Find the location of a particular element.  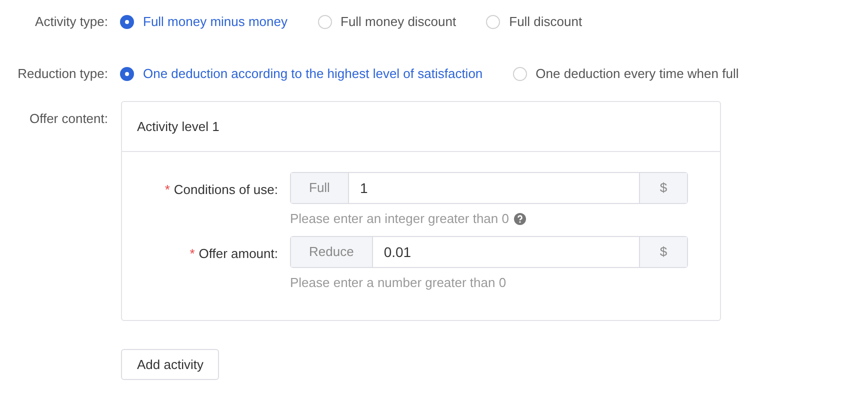

hint-text: Please enter a number greater than 0 is located at coordinates (398, 283).